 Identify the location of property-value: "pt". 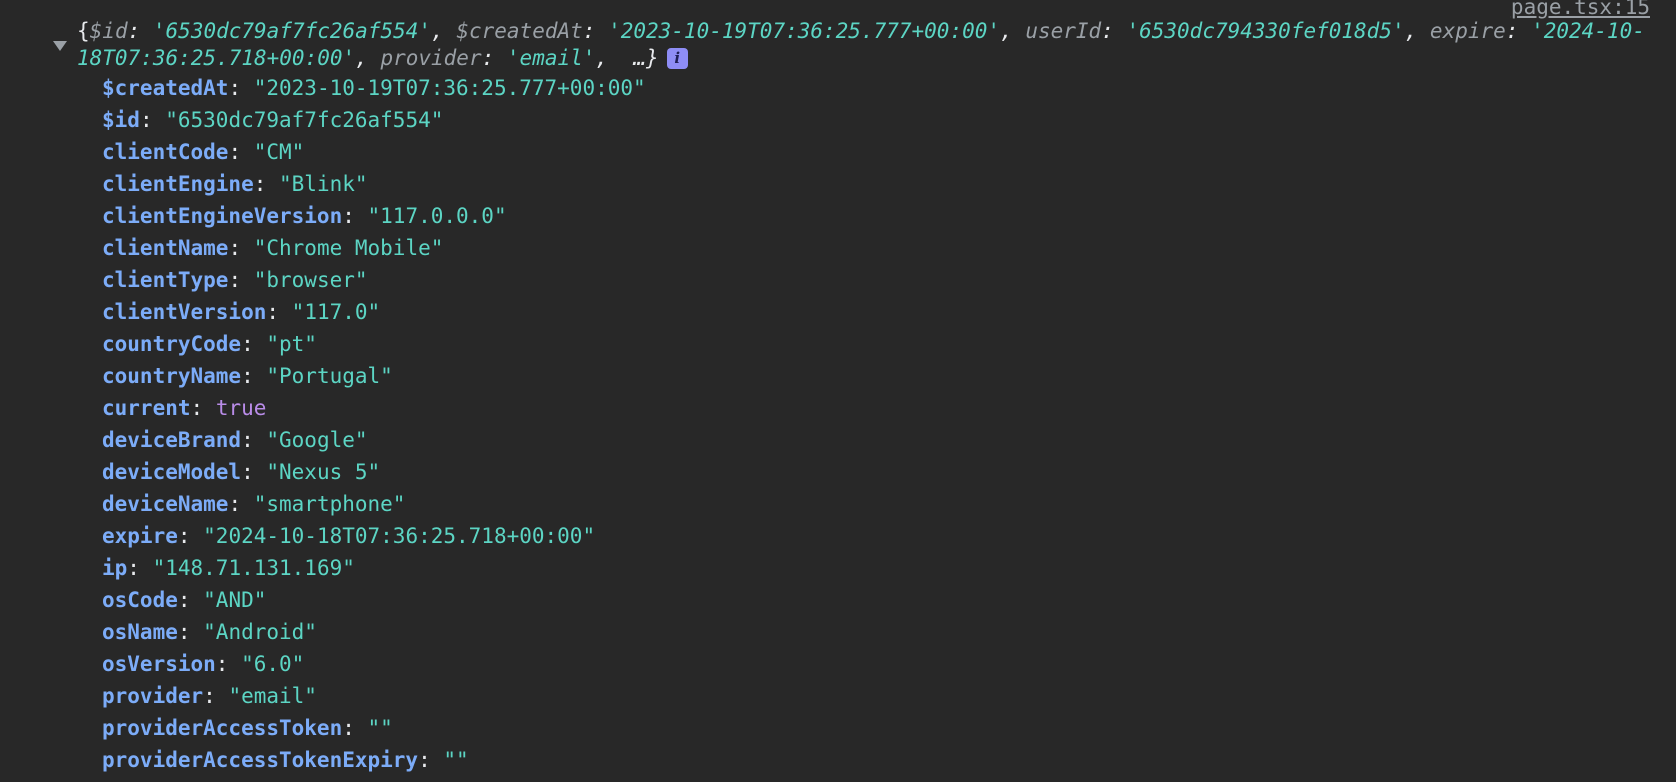
(291, 344).